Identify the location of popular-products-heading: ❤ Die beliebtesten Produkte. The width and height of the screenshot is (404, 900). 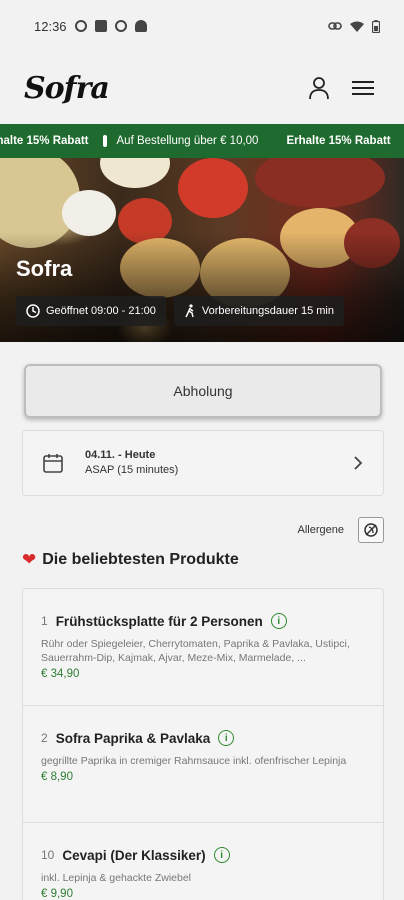
(130, 560).